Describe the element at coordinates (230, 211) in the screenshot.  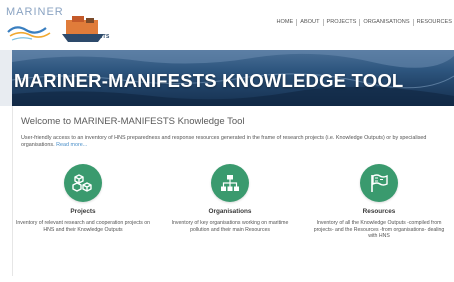
I see `feature-title-organisations: Organisations` at that location.